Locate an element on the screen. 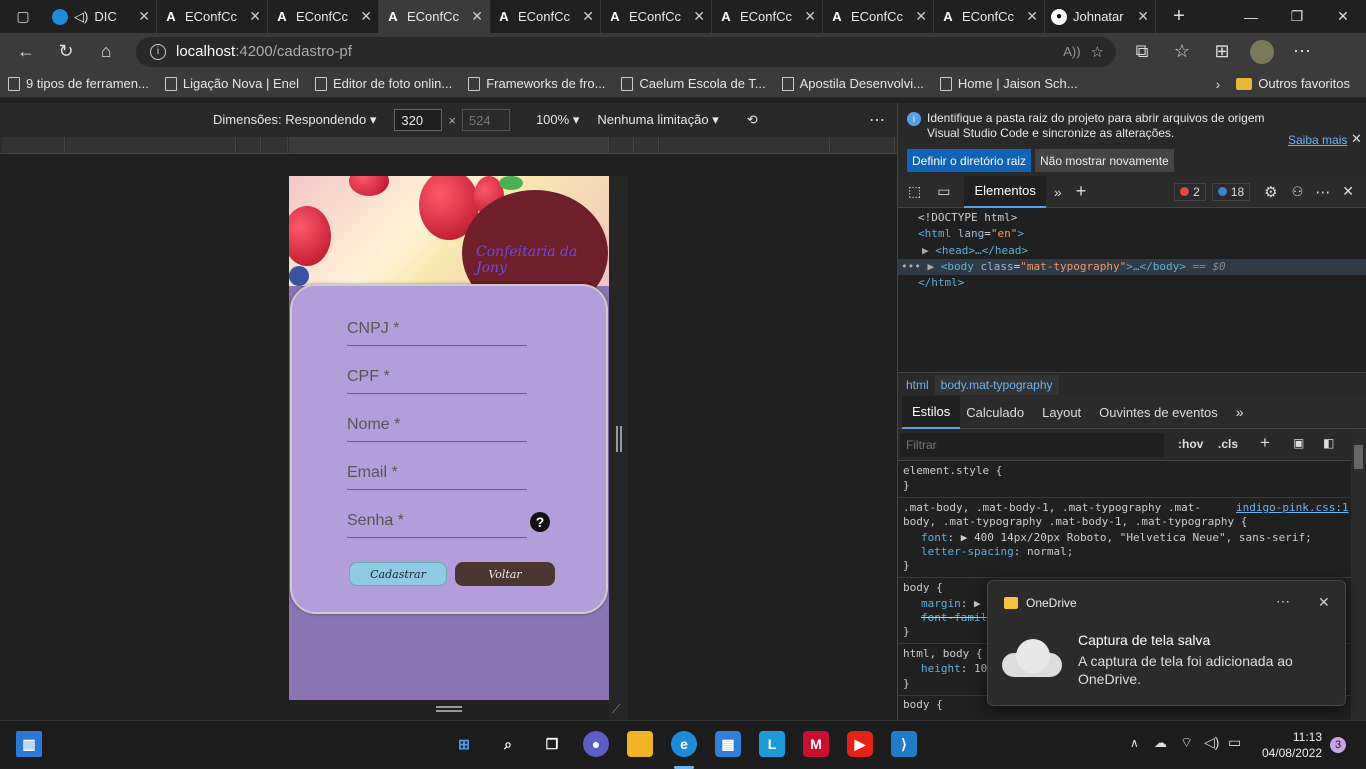 The width and height of the screenshot is (1366, 769). html-body-rule: html, body { is located at coordinates (942, 653).